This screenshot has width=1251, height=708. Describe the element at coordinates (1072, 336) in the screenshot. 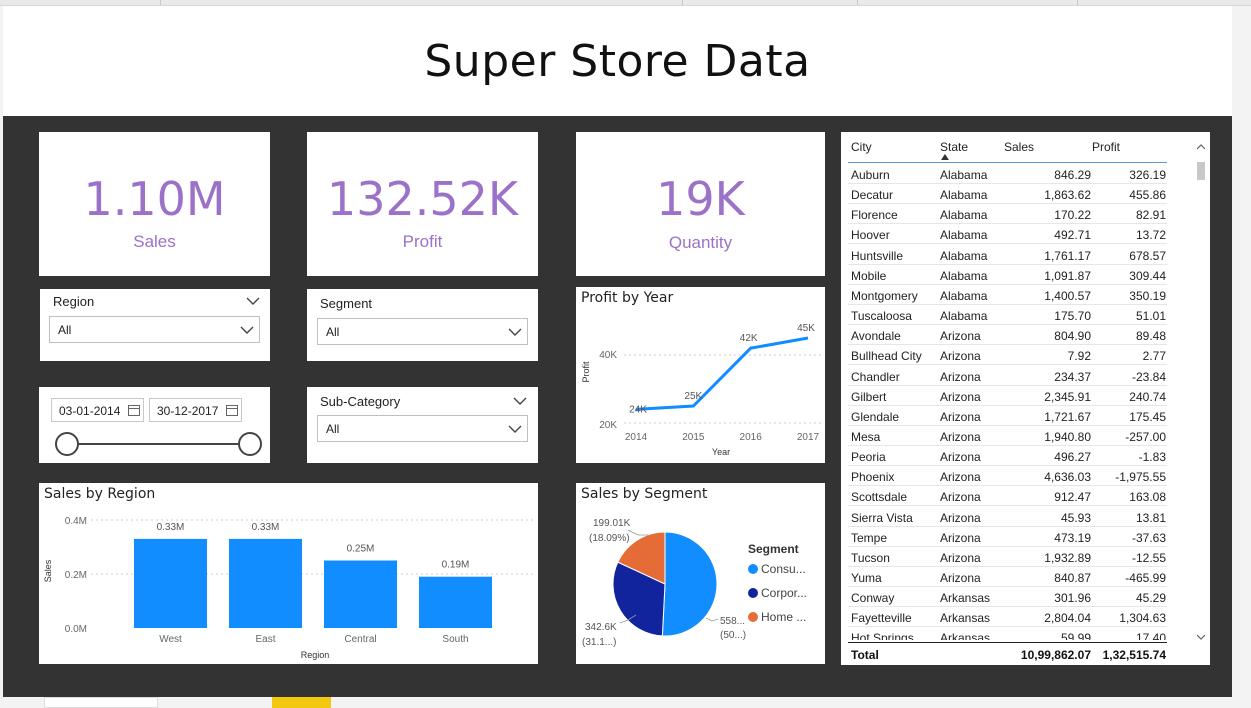

I see `cell-sales: 804.90` at that location.